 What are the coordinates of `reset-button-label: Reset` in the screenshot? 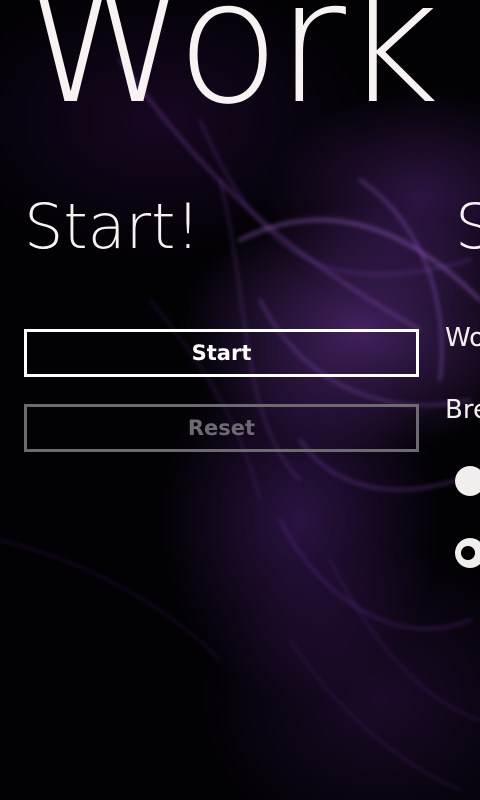 It's located at (221, 428).